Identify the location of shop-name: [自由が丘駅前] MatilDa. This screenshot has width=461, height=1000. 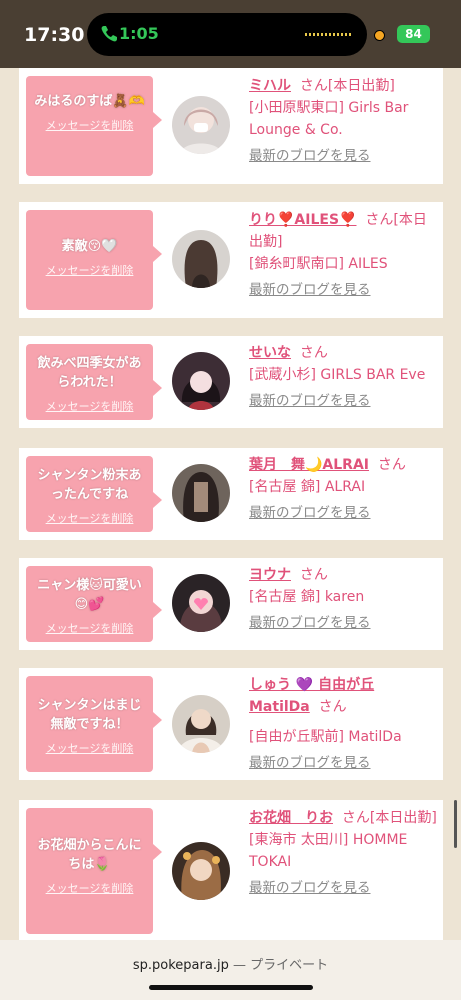
(325, 737).